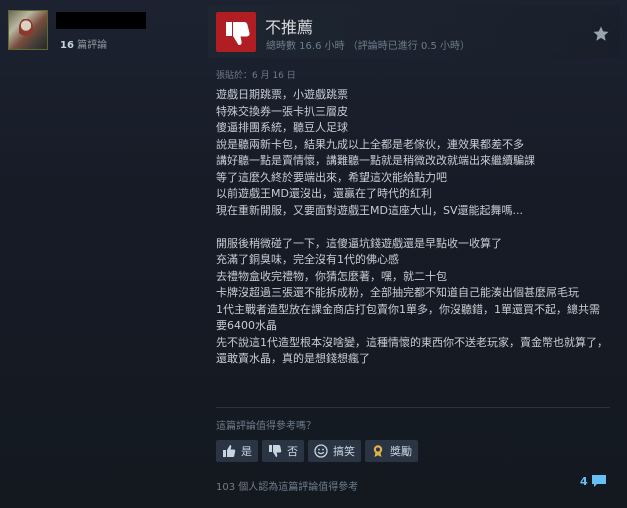 The height and width of the screenshot is (508, 627). I want to click on vote-funny-button: 搞笑, so click(334, 451).